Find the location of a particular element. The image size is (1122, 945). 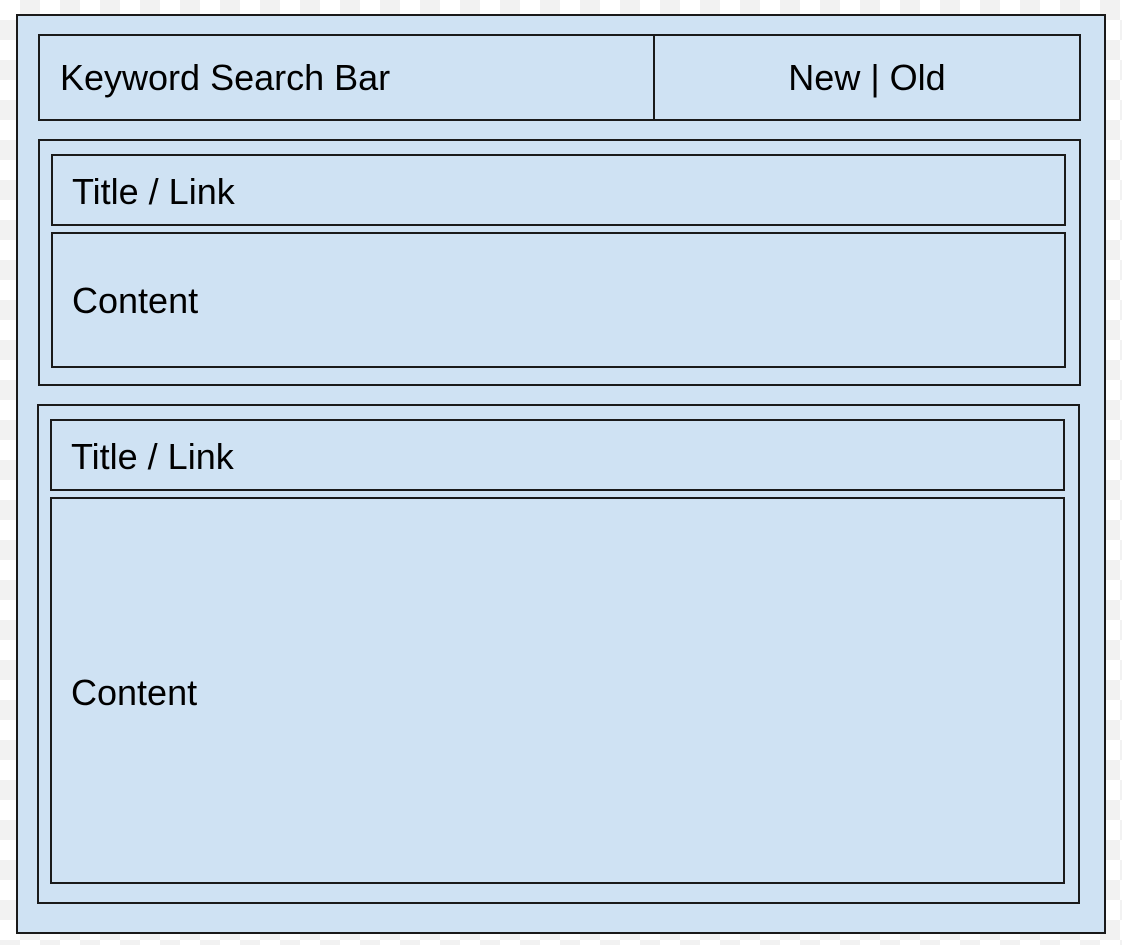

sort-toggle-label: New | Old is located at coordinates (867, 77).